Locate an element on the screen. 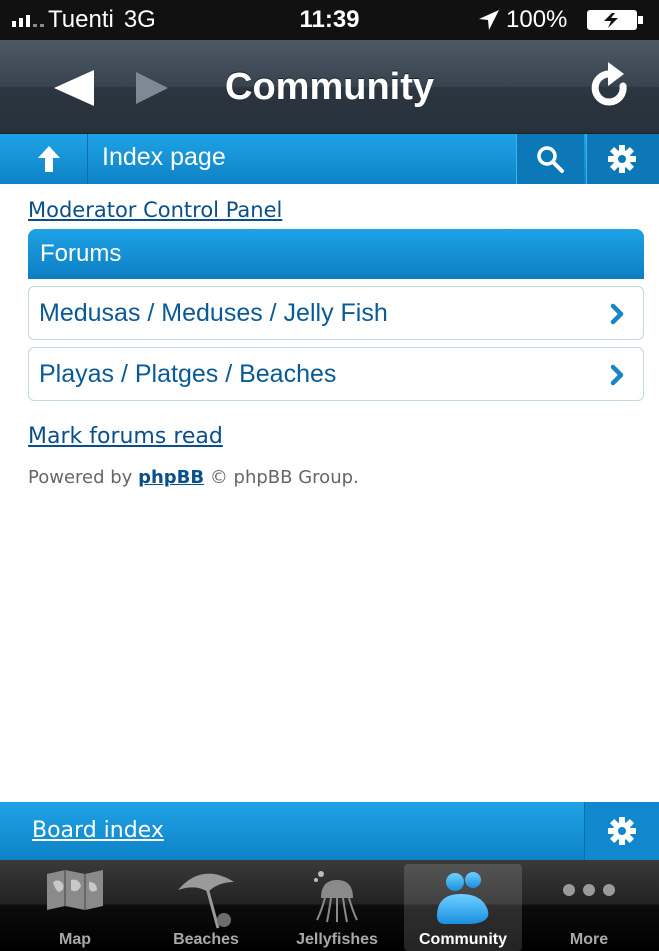 This screenshot has width=659, height=951. forum-row-beaches: Playas / Platges / Beaches is located at coordinates (336, 374).